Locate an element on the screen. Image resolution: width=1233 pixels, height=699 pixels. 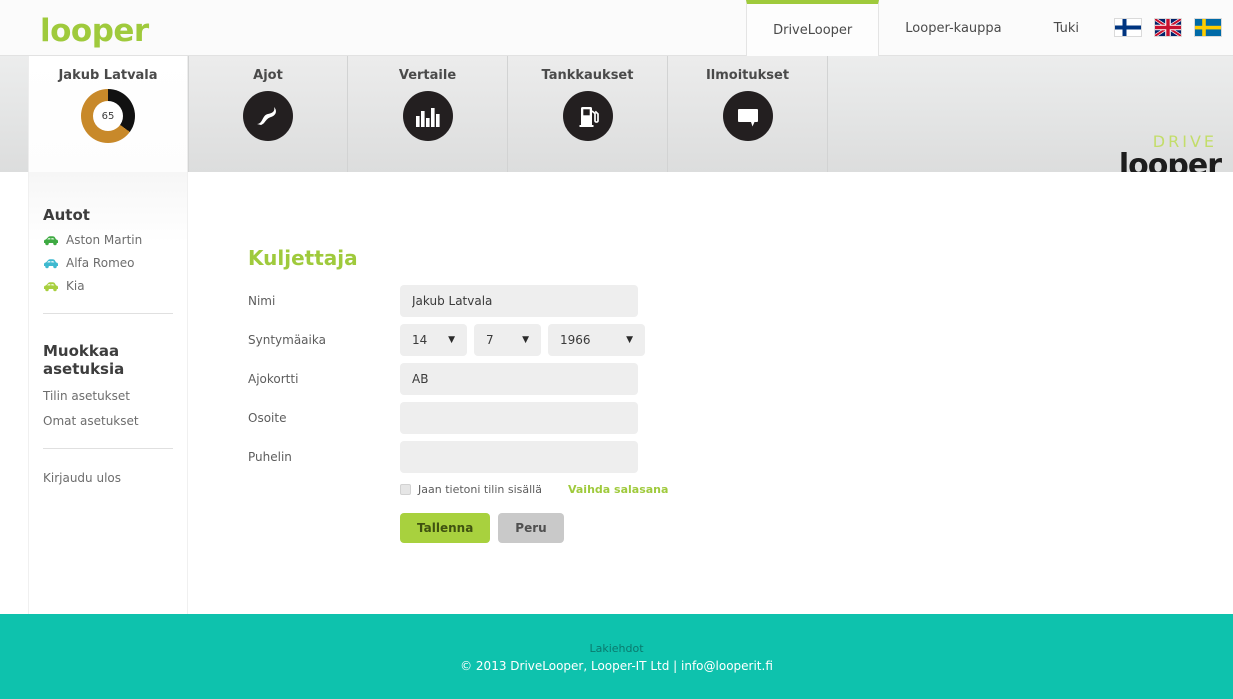
top-nav-tuki-label: Tuki is located at coordinates (1066, 28).